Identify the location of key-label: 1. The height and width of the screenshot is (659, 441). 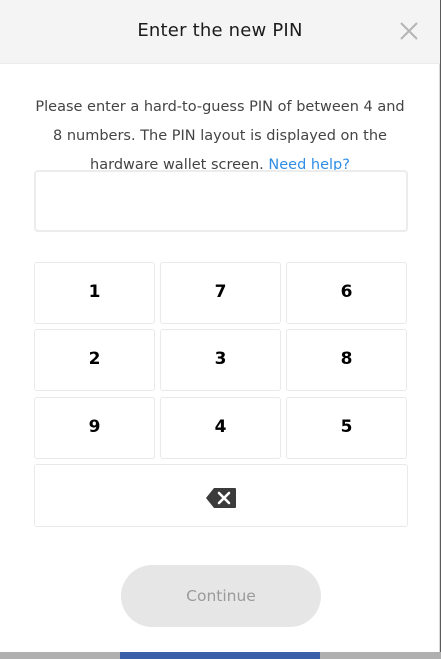
(94, 292).